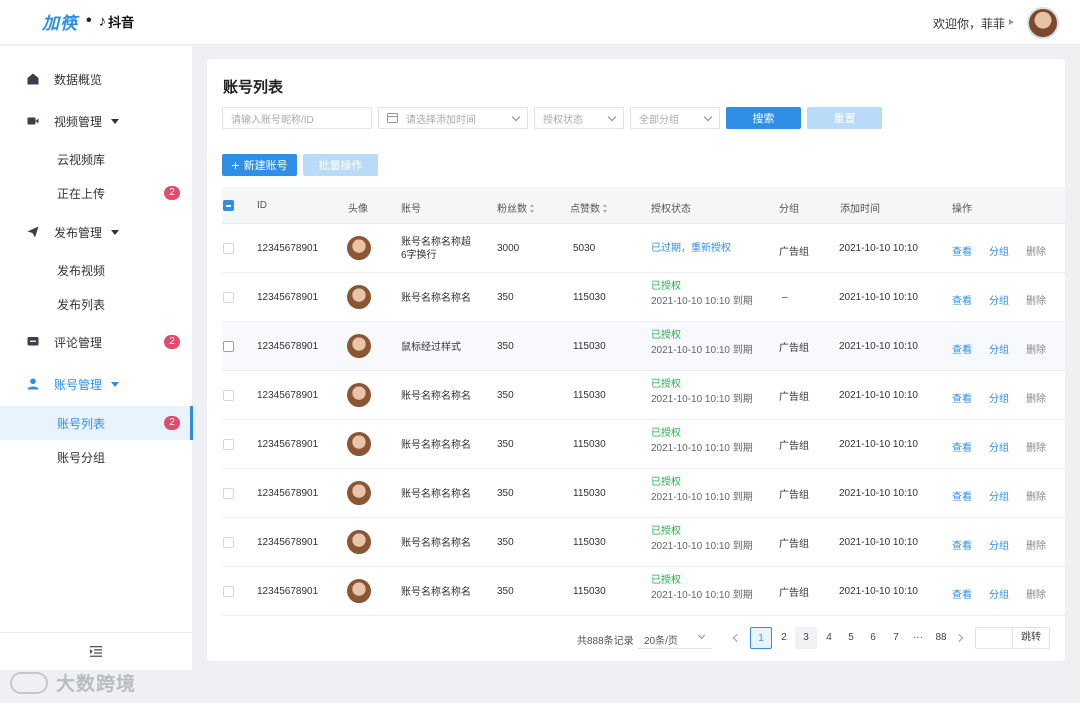 This screenshot has height=703, width=1080. Describe the element at coordinates (691, 248) in the screenshot. I see `reauthorize-link: 已过期，重新授权` at that location.